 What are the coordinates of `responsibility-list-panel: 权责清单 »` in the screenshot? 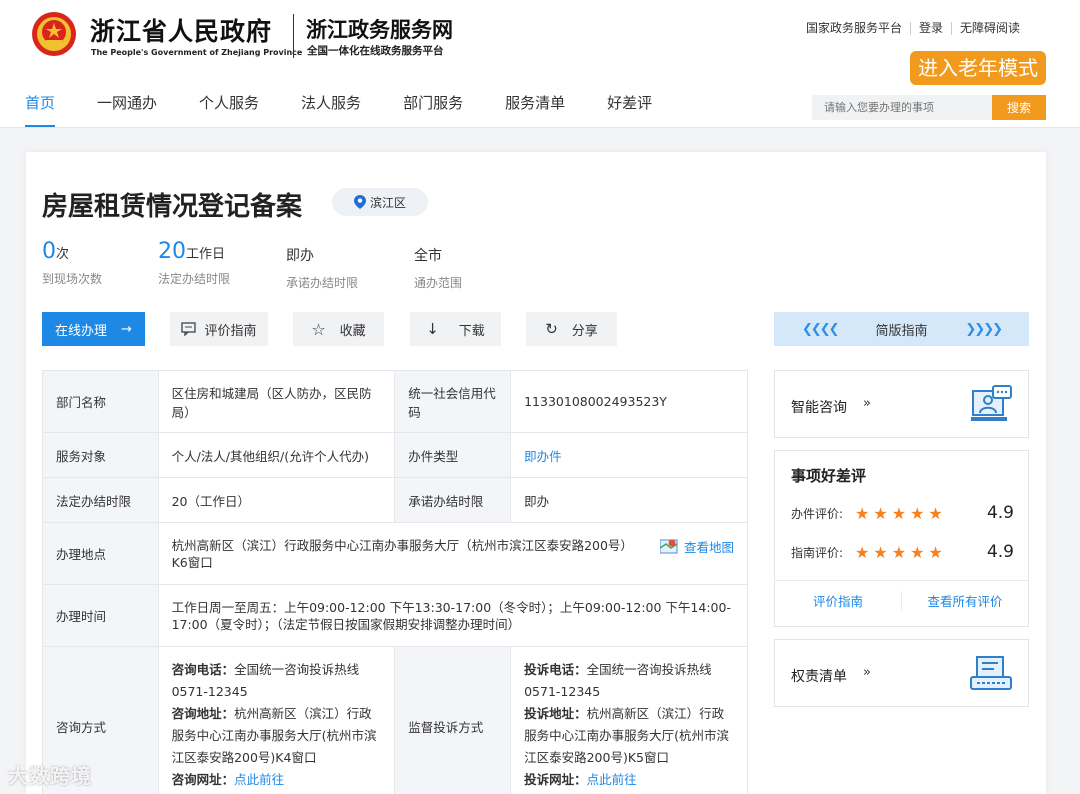 It's located at (901, 673).